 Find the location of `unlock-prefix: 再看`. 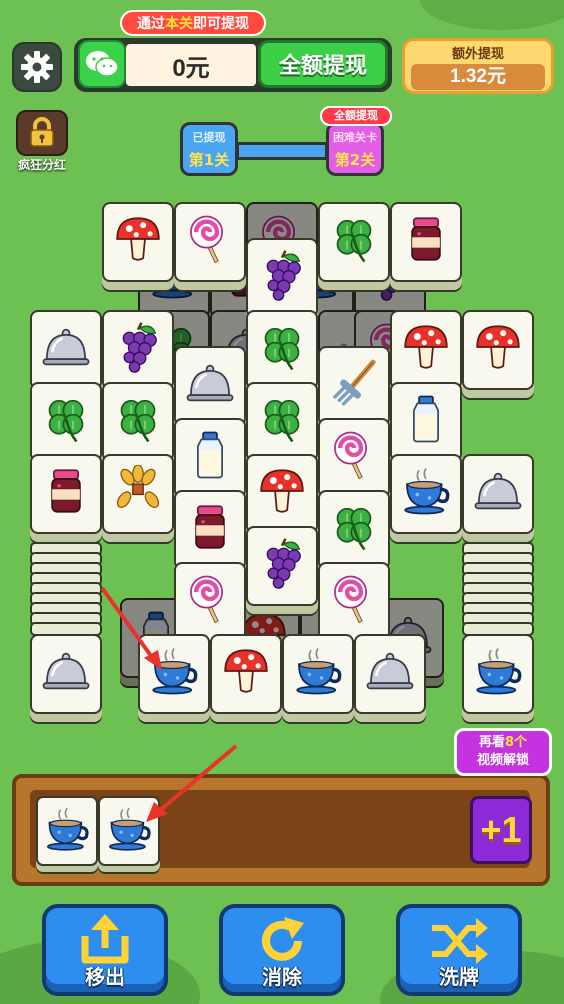

unlock-prefix: 再看 is located at coordinates (491, 742).